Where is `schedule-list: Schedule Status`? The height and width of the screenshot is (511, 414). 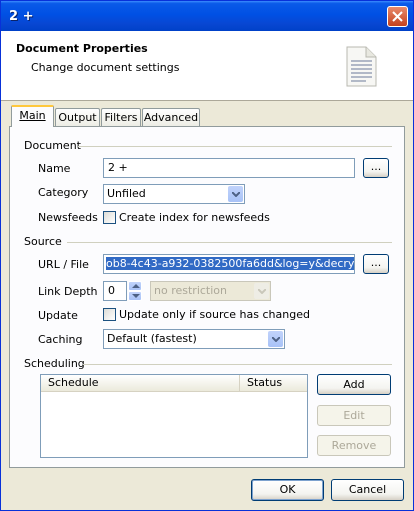 schedule-list: Schedule Status is located at coordinates (174, 416).